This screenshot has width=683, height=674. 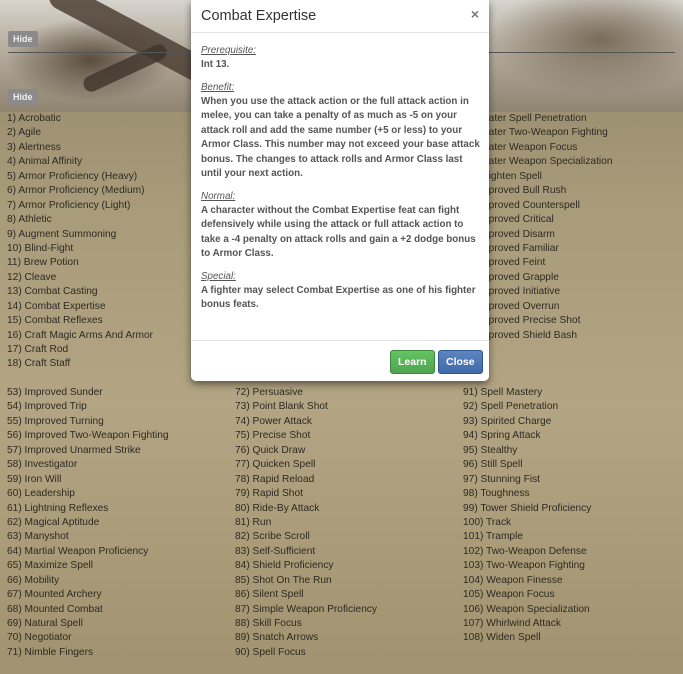 I want to click on feat-list-item: 91) Spell Mastery, so click(x=527, y=393).